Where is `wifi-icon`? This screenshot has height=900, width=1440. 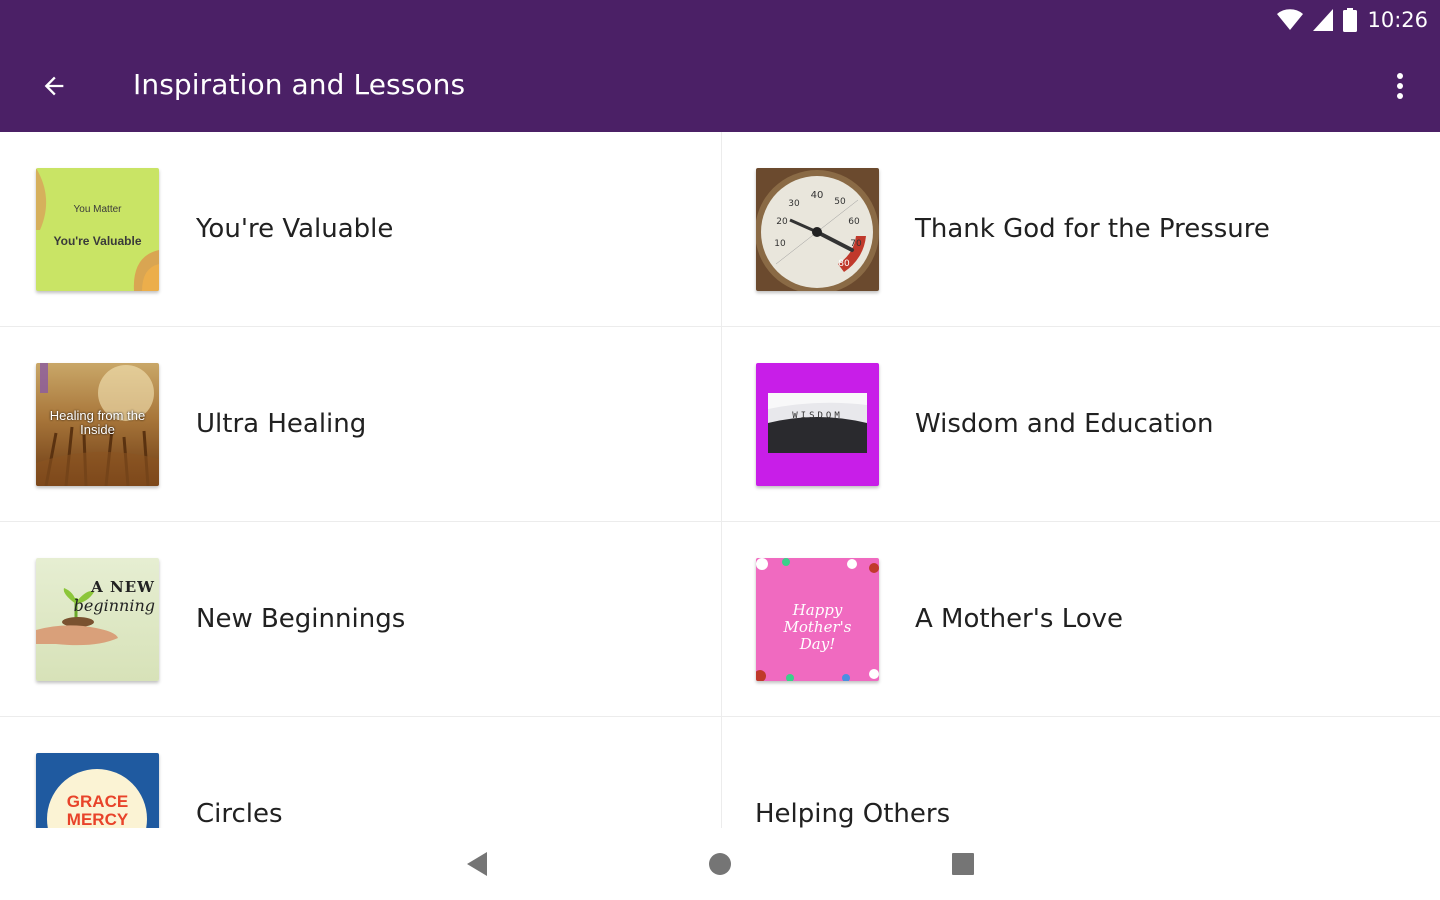 wifi-icon is located at coordinates (1290, 19).